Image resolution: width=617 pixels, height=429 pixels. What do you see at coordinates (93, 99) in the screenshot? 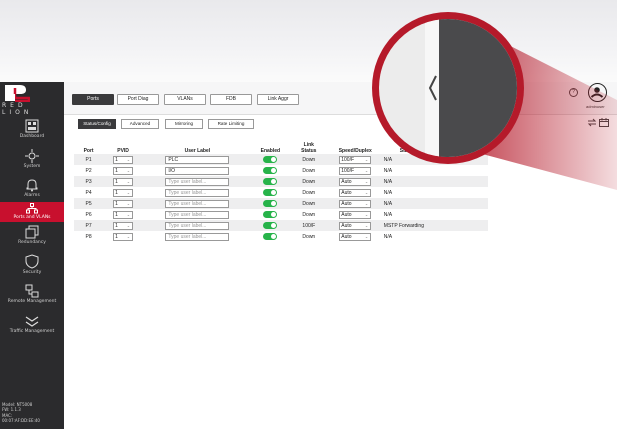
I see `tab-ports: Ports` at bounding box center [93, 99].